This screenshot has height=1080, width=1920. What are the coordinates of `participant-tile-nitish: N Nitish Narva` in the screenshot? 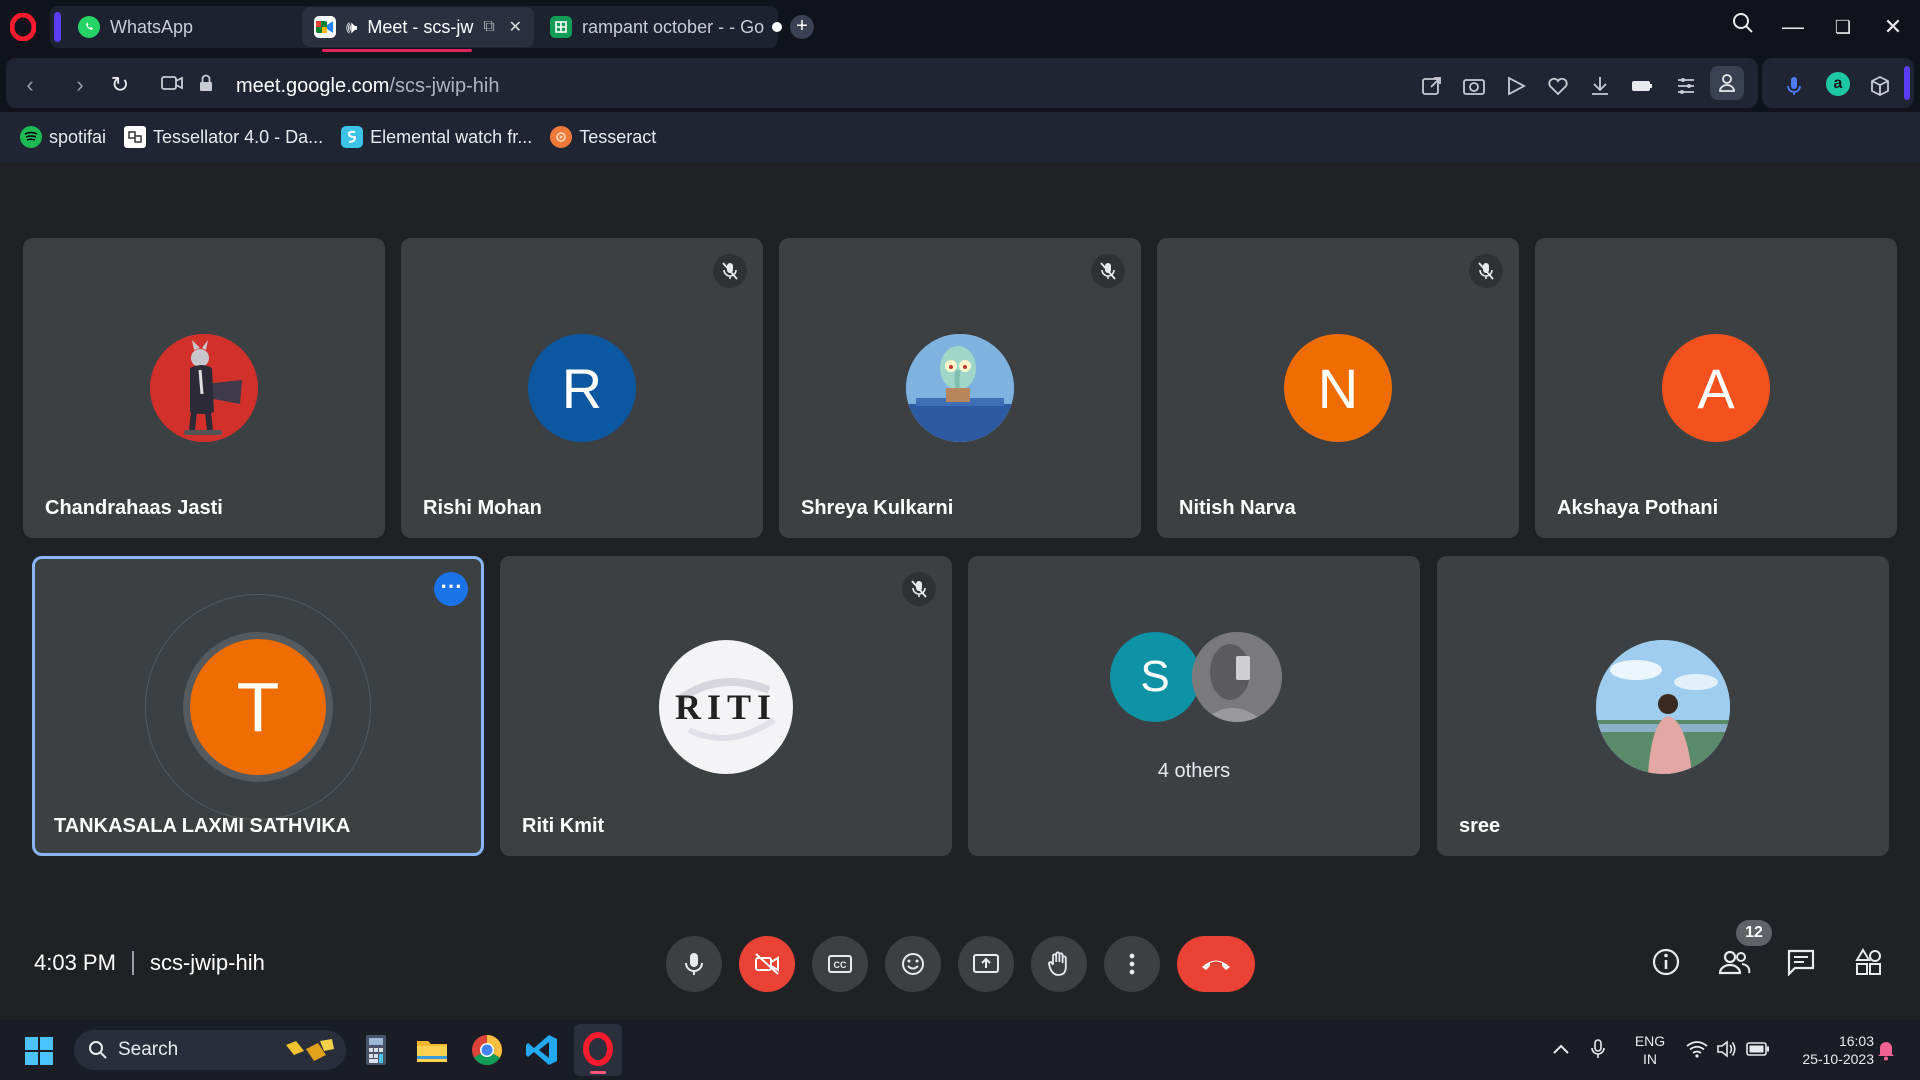 It's located at (1338, 388).